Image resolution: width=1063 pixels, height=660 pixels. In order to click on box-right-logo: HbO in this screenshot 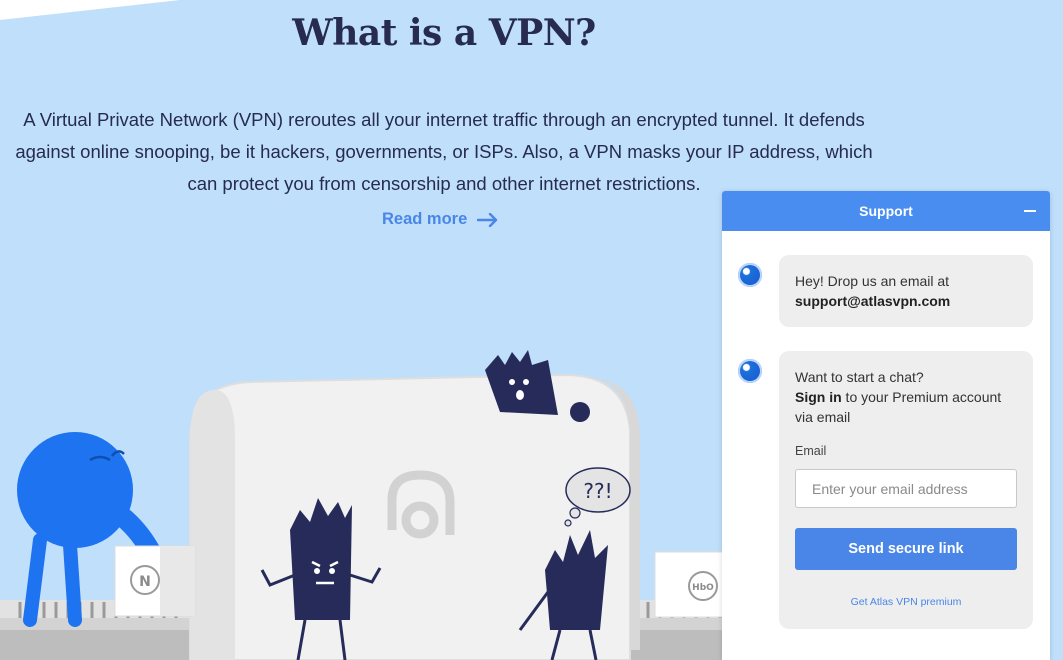, I will do `click(703, 588)`.